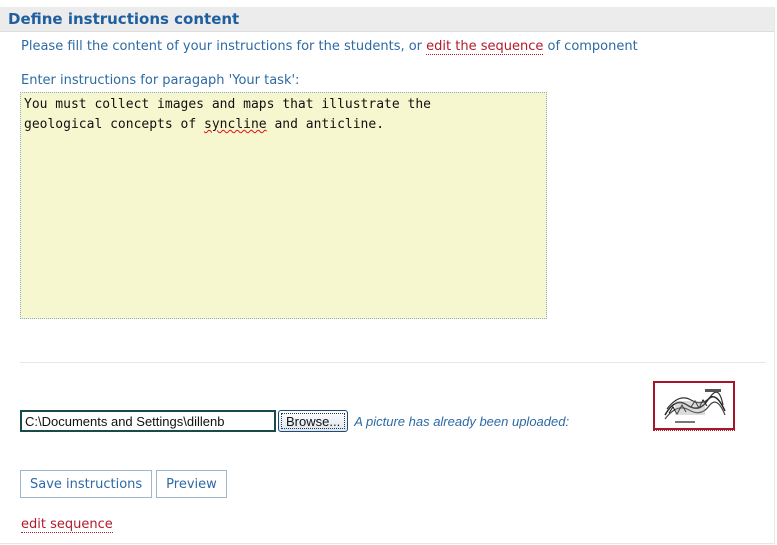  I want to click on uploaded-picture-link, so click(694, 405).